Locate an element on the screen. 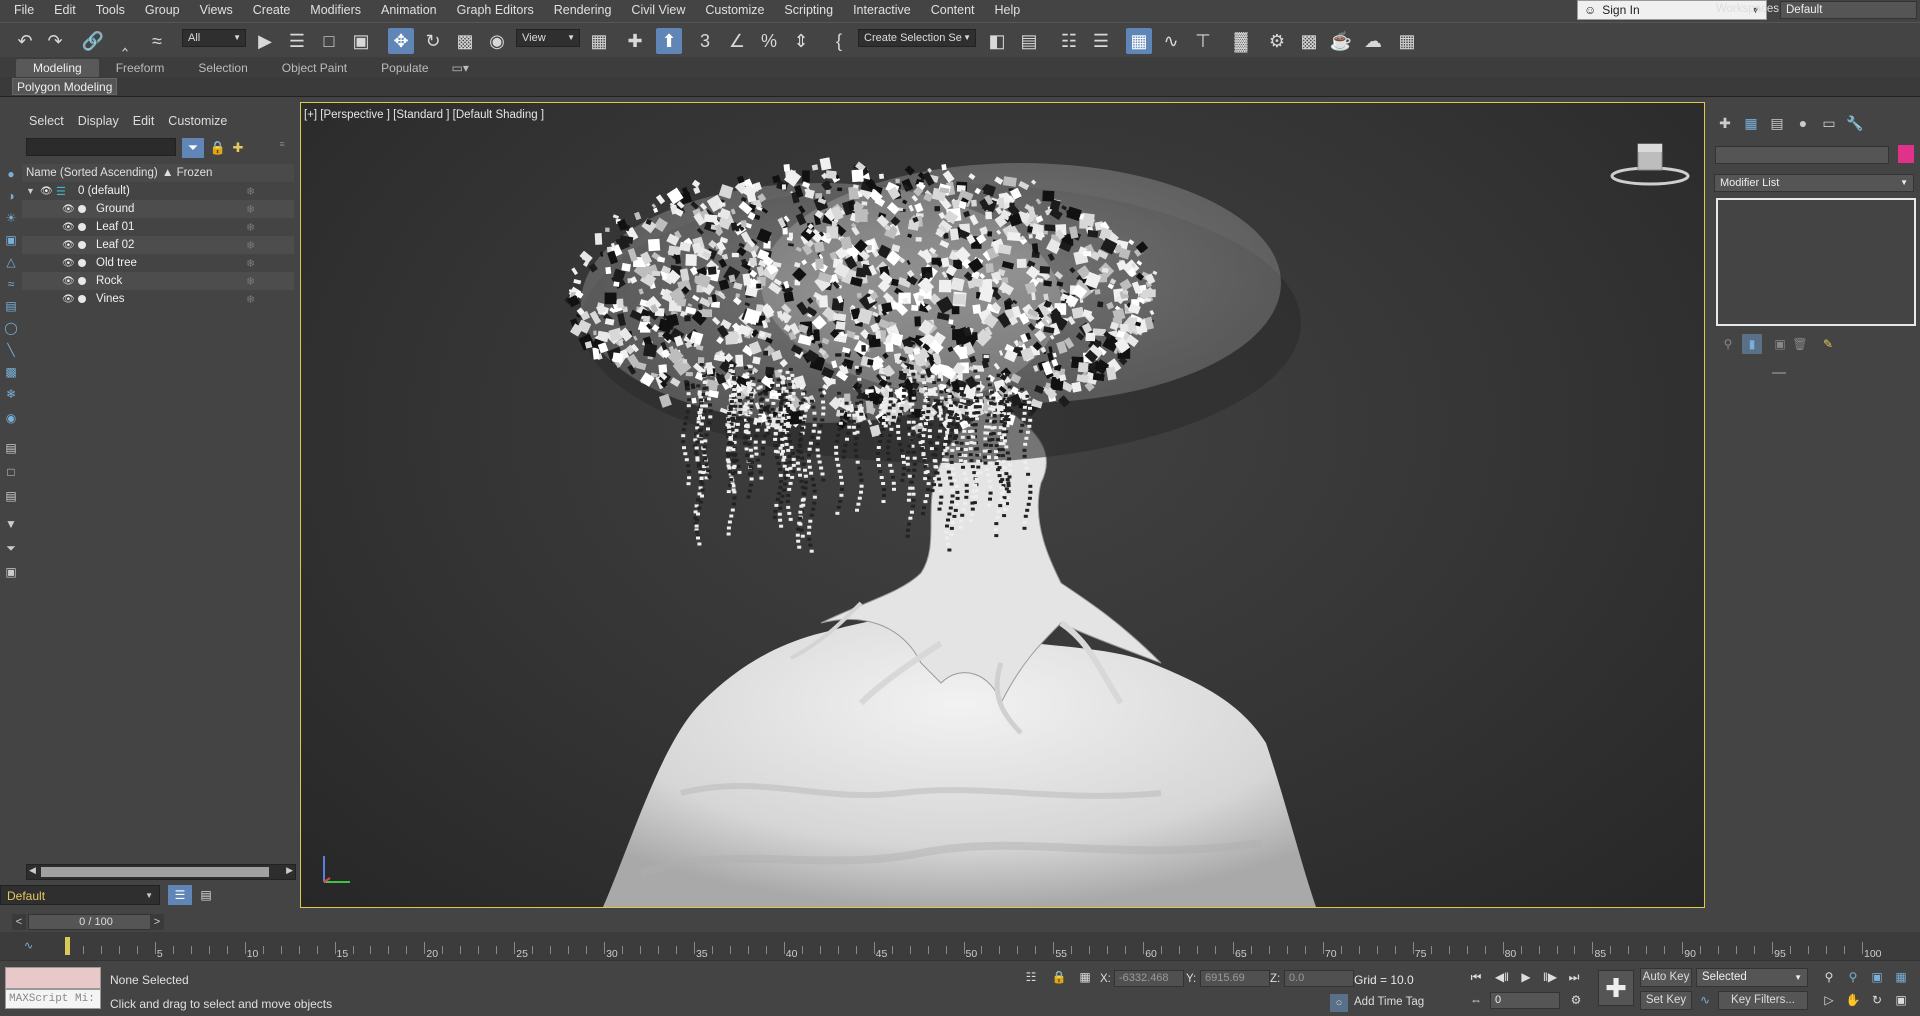  tab-selection: Selection is located at coordinates (222, 68).